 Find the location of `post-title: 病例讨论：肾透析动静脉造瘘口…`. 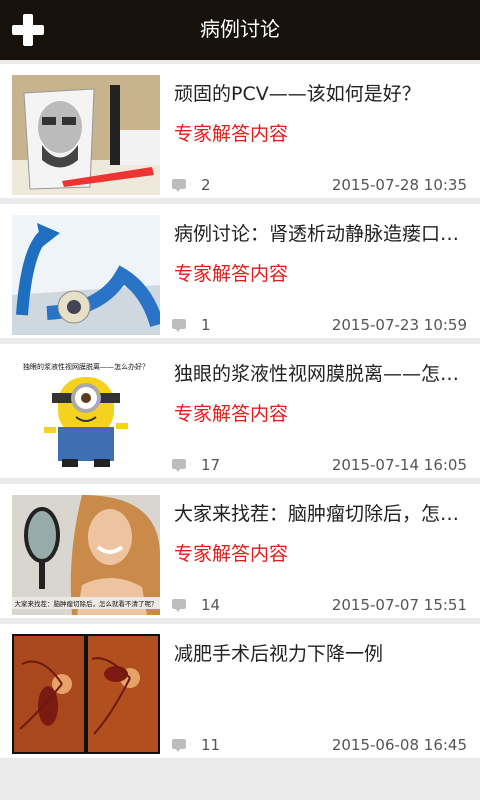

post-title: 病例讨论：肾透析动静脉造瘘口… is located at coordinates (317, 234).